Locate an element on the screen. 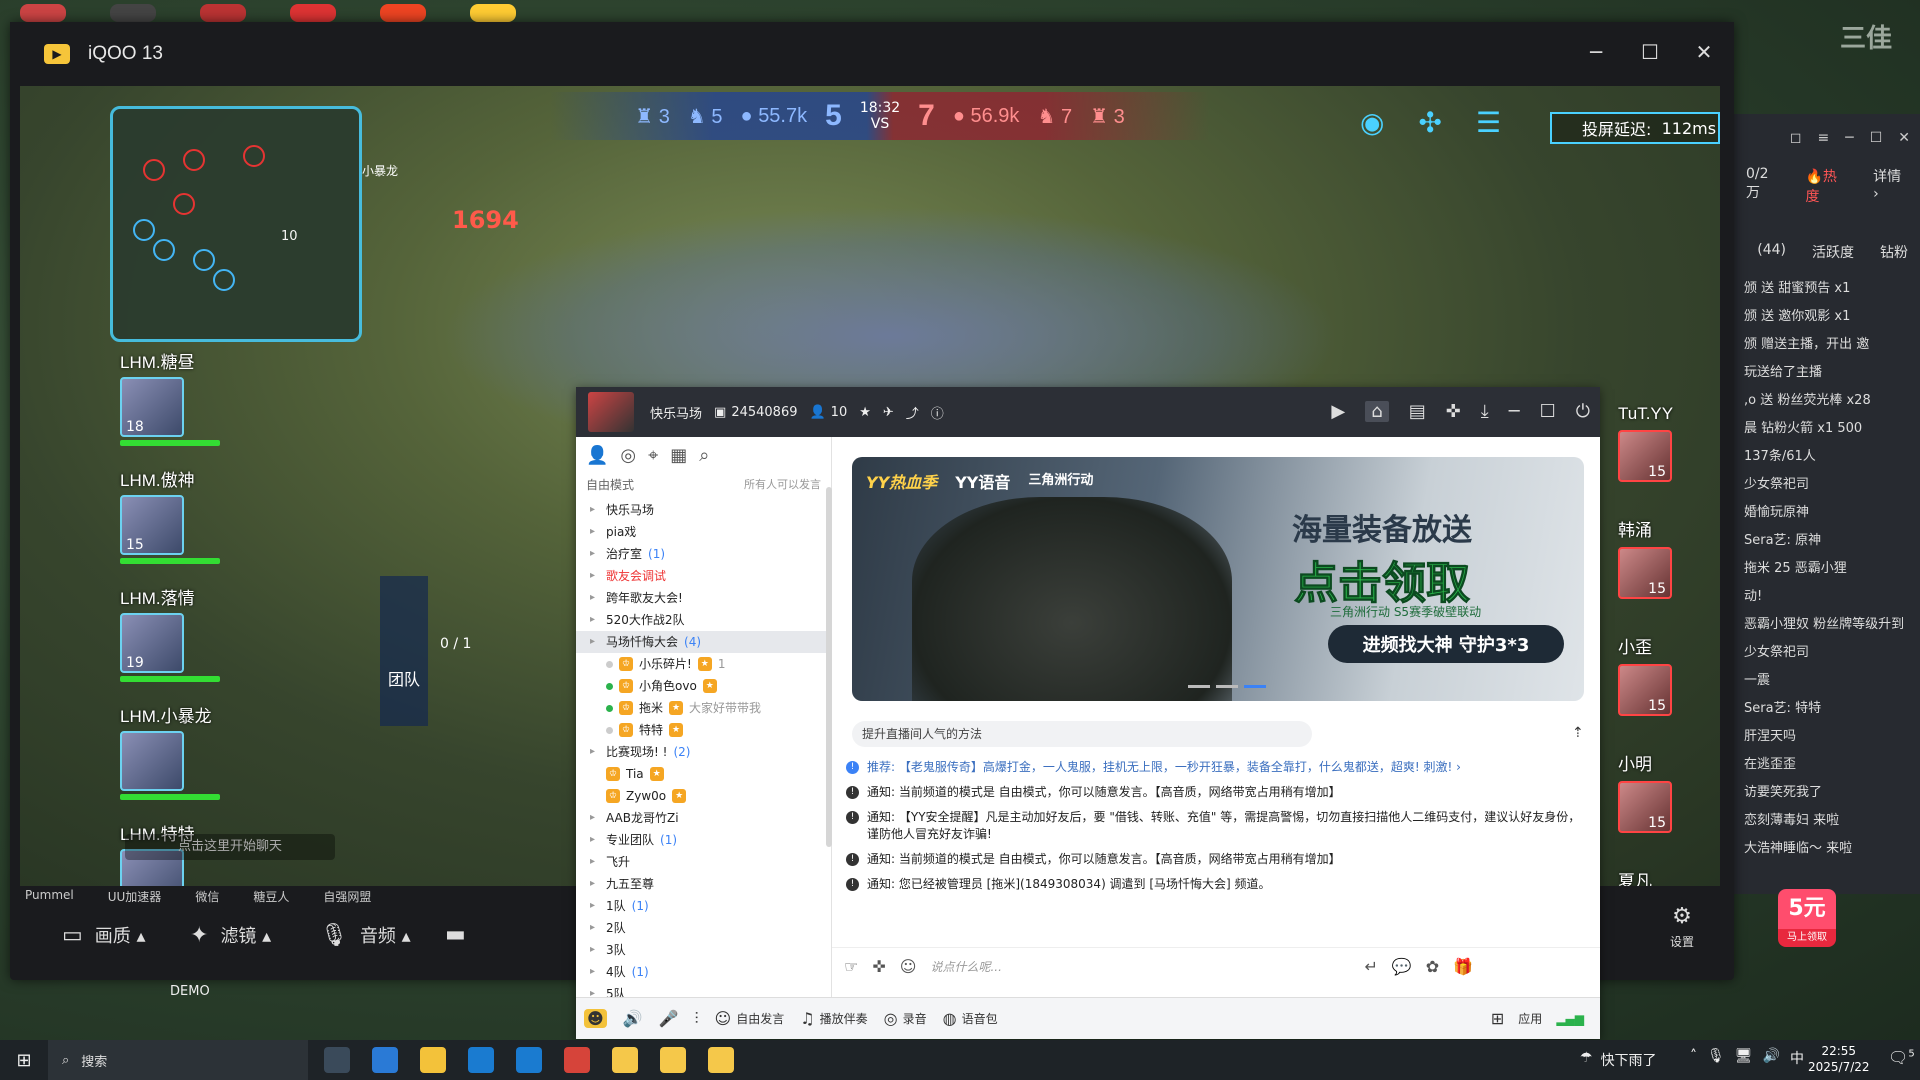  recent-app: Pummel is located at coordinates (49, 896).